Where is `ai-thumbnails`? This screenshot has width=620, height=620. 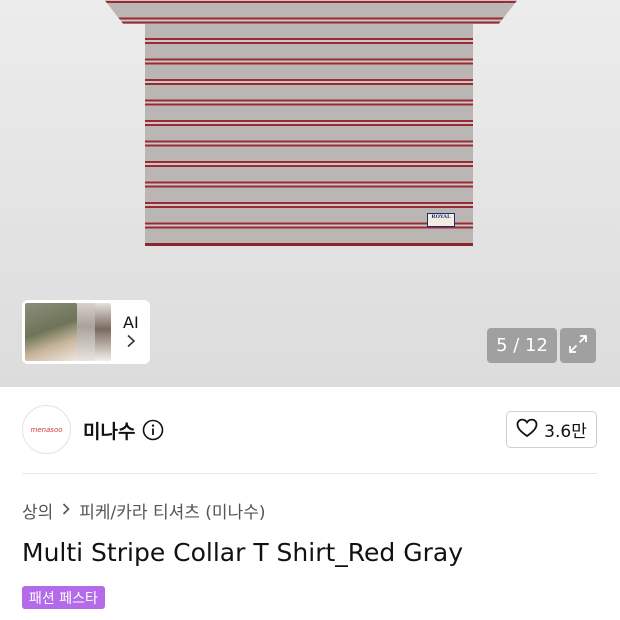
ai-thumbnails is located at coordinates (70, 332).